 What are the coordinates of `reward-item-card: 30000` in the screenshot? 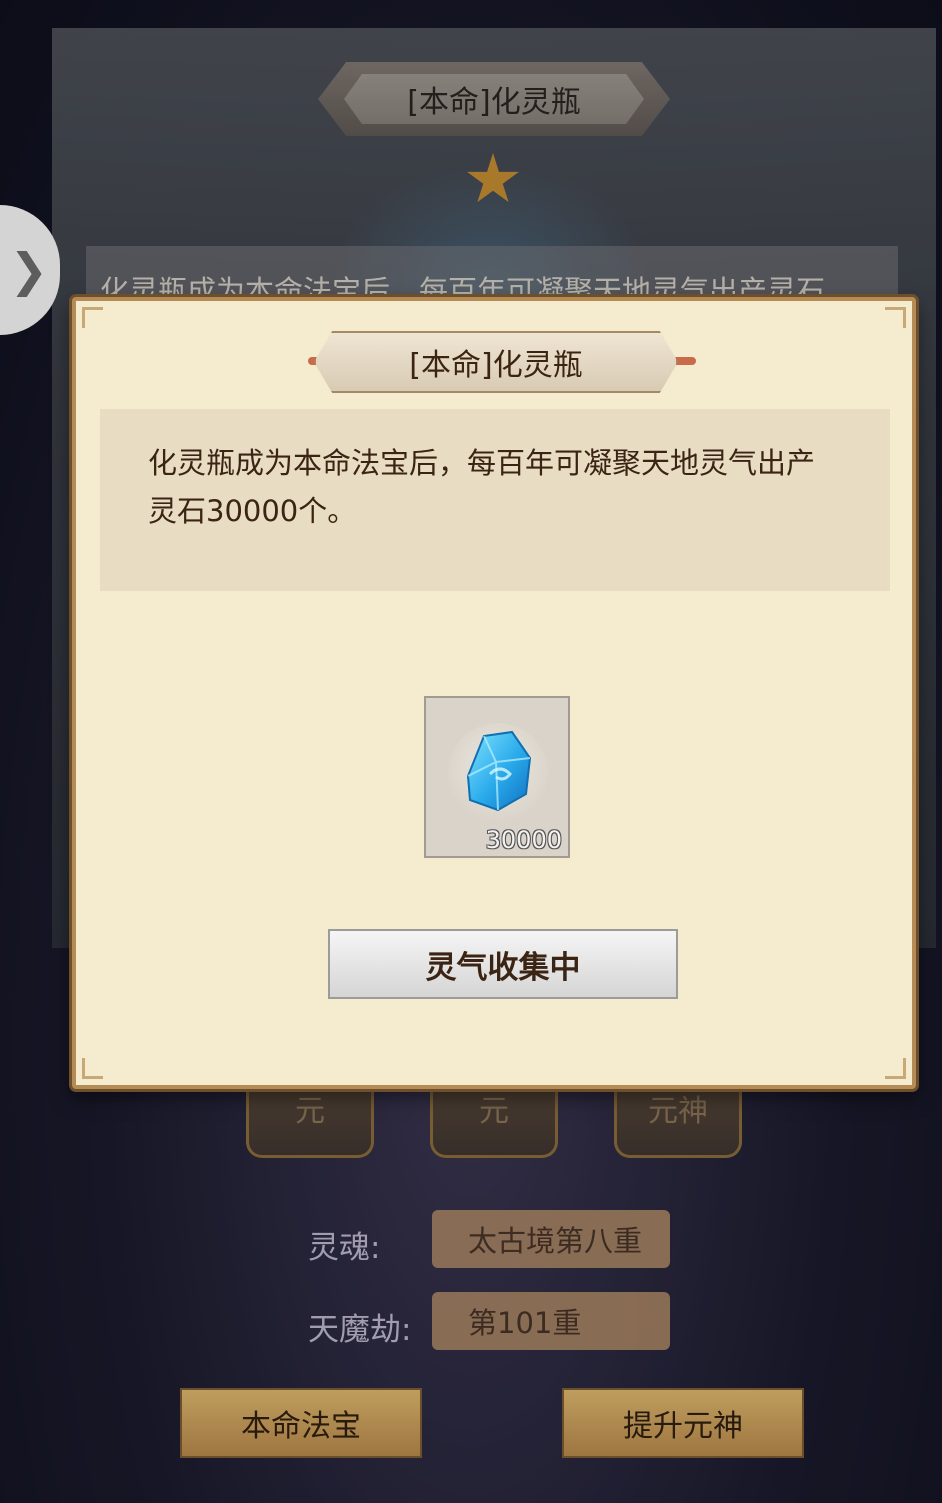 It's located at (497, 777).